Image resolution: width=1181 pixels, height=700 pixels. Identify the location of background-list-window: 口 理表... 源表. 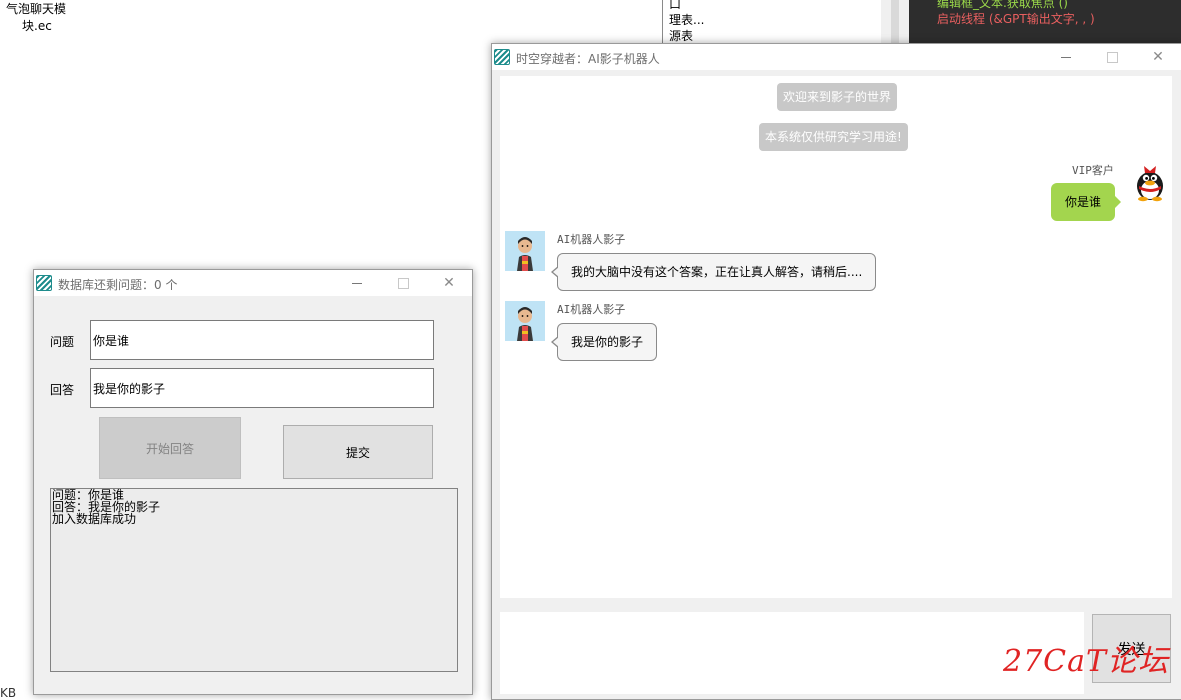
(772, 22).